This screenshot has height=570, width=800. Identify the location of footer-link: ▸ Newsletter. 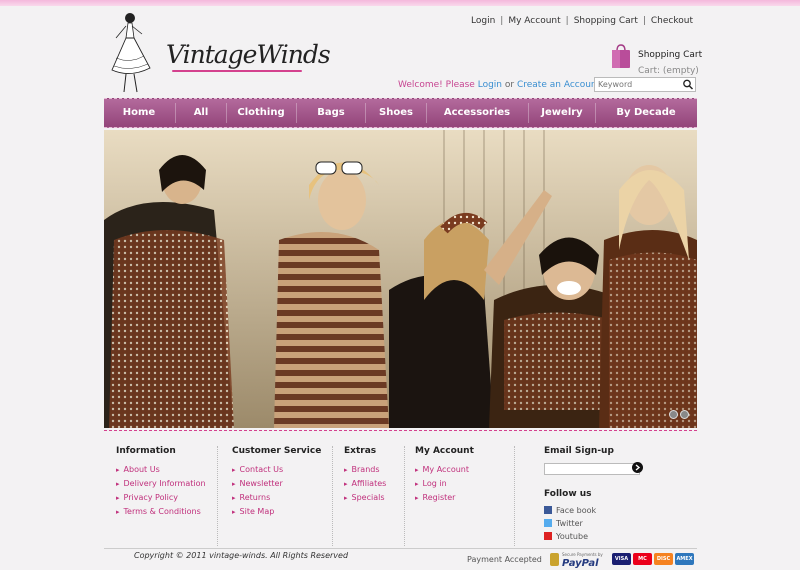
(276, 486).